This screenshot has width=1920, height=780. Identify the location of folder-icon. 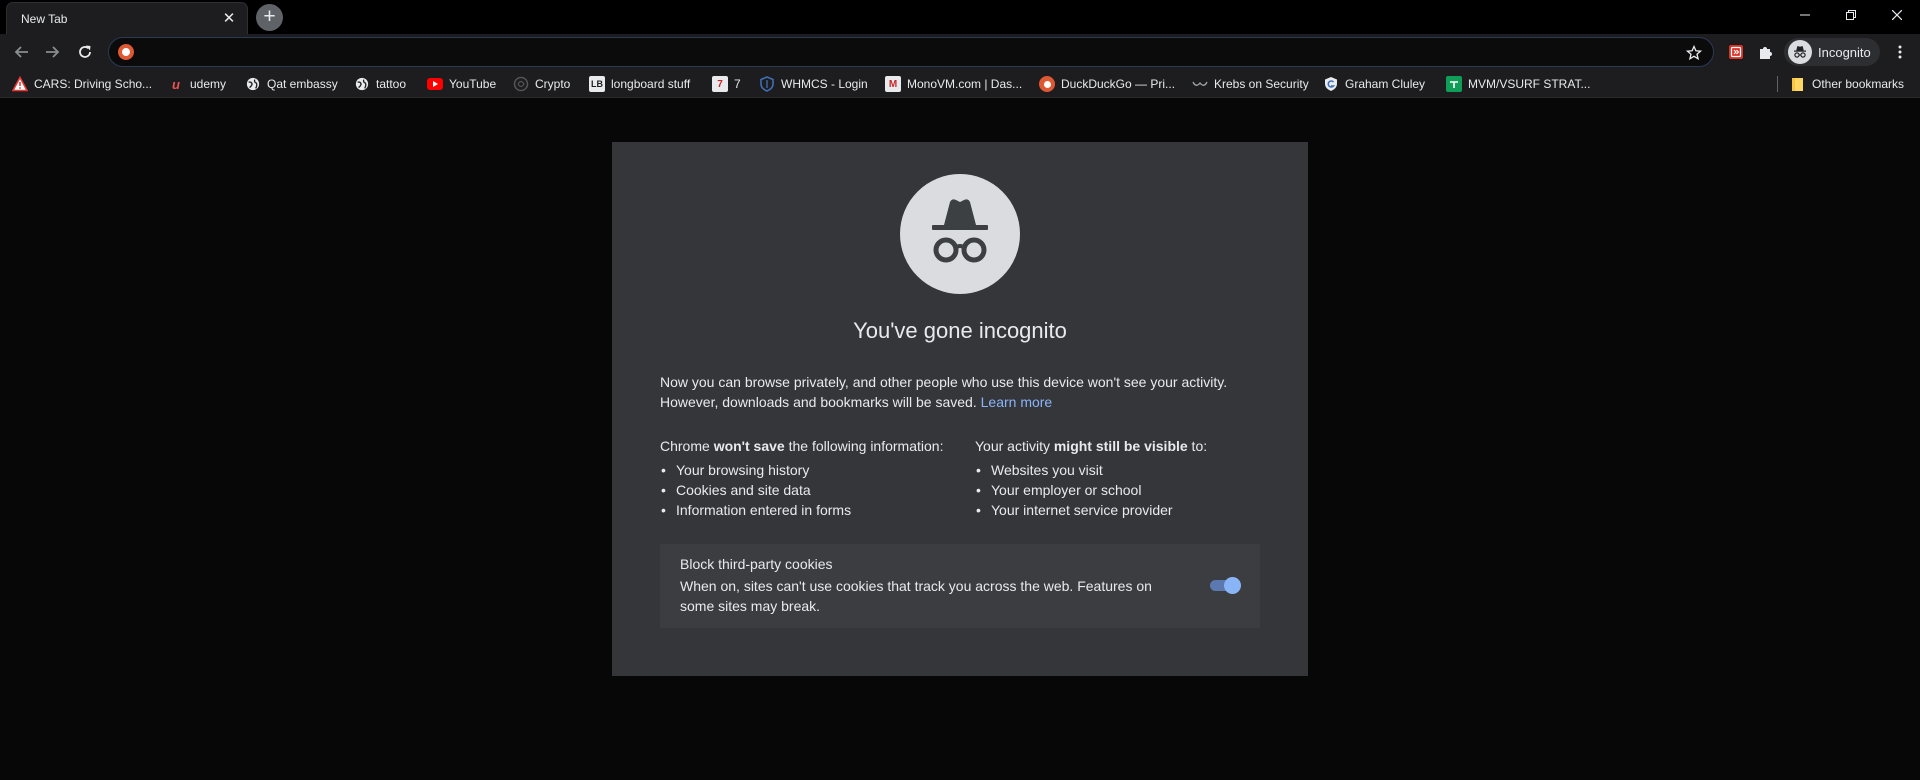
(1798, 84).